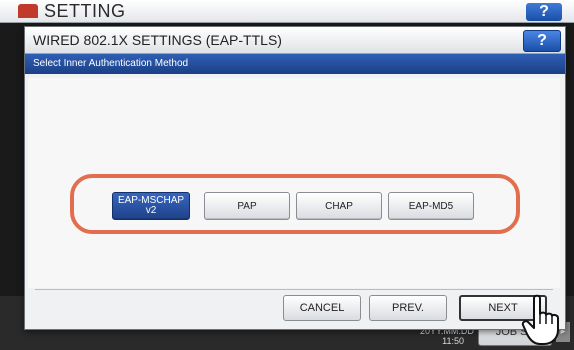 The width and height of the screenshot is (574, 350). Describe the element at coordinates (111, 63) in the screenshot. I see `dialog-subtitle: Select Inner Authentication Method` at that location.